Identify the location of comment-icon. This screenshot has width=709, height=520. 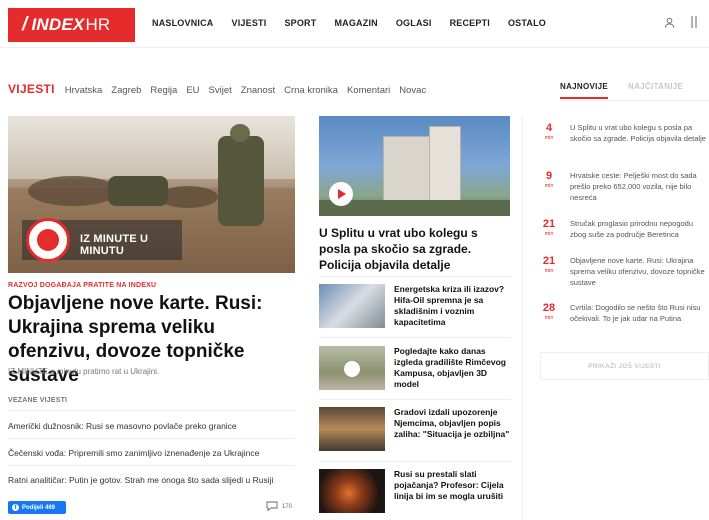
(272, 507).